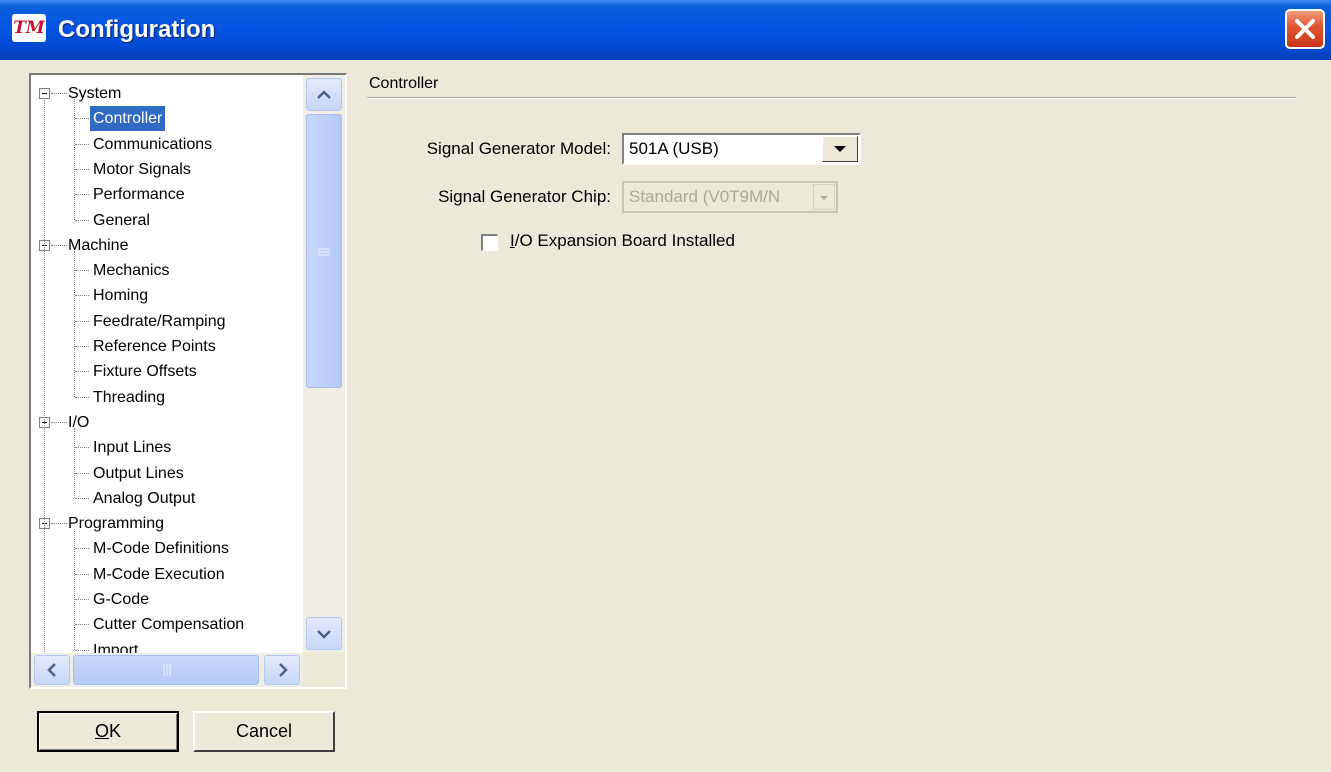 The width and height of the screenshot is (1331, 772). Describe the element at coordinates (144, 498) in the screenshot. I see `tree-item-label: Analog Output` at that location.